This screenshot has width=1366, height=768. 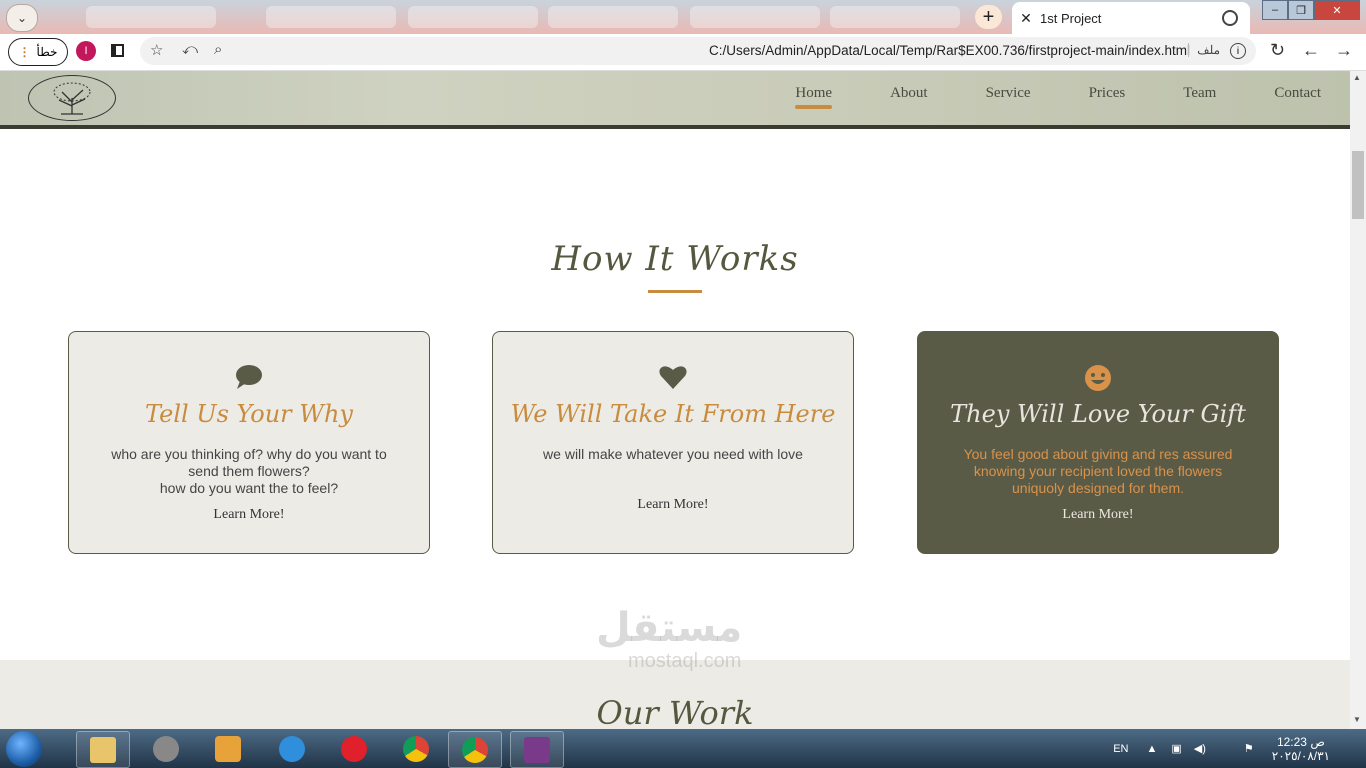 What do you see at coordinates (675, 711) in the screenshot?
I see `our-work-title: Our Work` at bounding box center [675, 711].